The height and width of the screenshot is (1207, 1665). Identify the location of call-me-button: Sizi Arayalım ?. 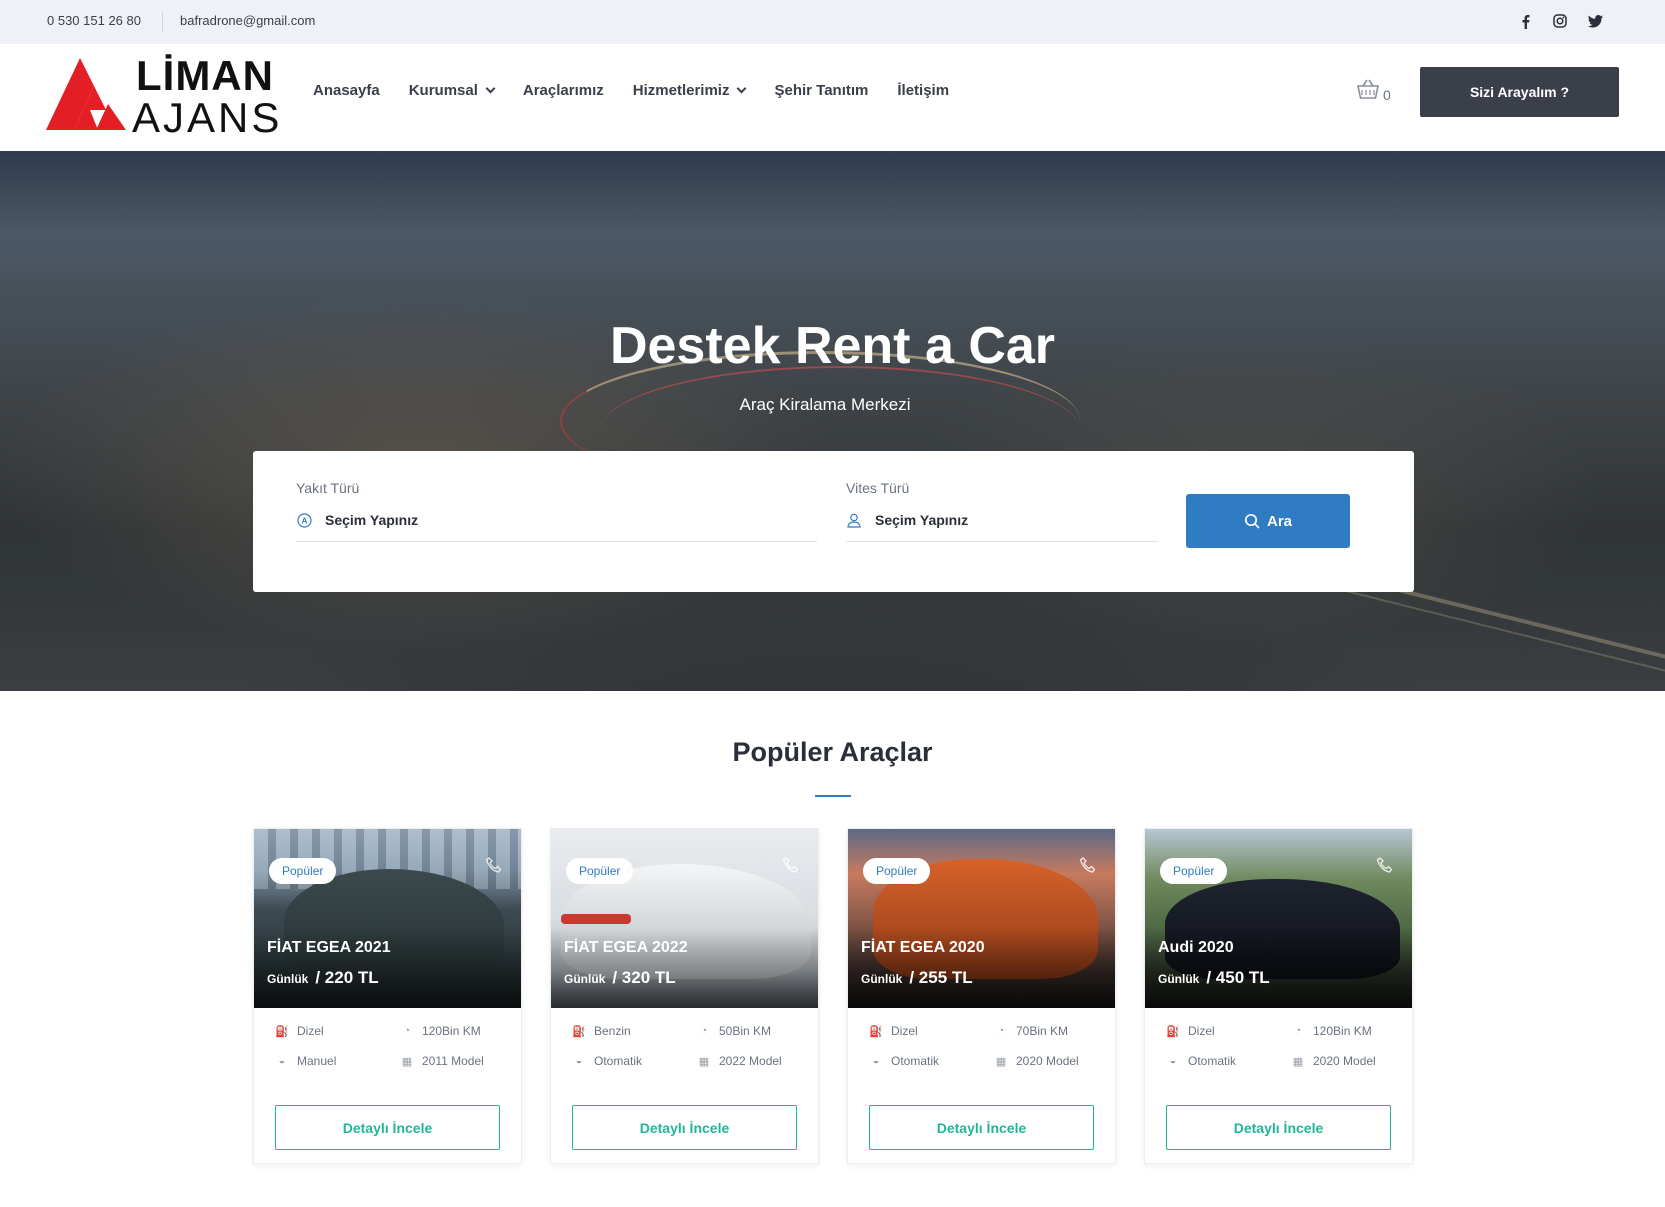
(1519, 92).